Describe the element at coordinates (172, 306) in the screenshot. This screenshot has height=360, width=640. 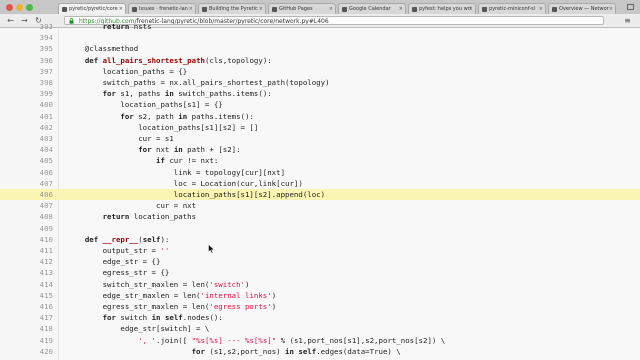
I see `line-code: egress_str_maxlen = len('egress ports')` at that location.